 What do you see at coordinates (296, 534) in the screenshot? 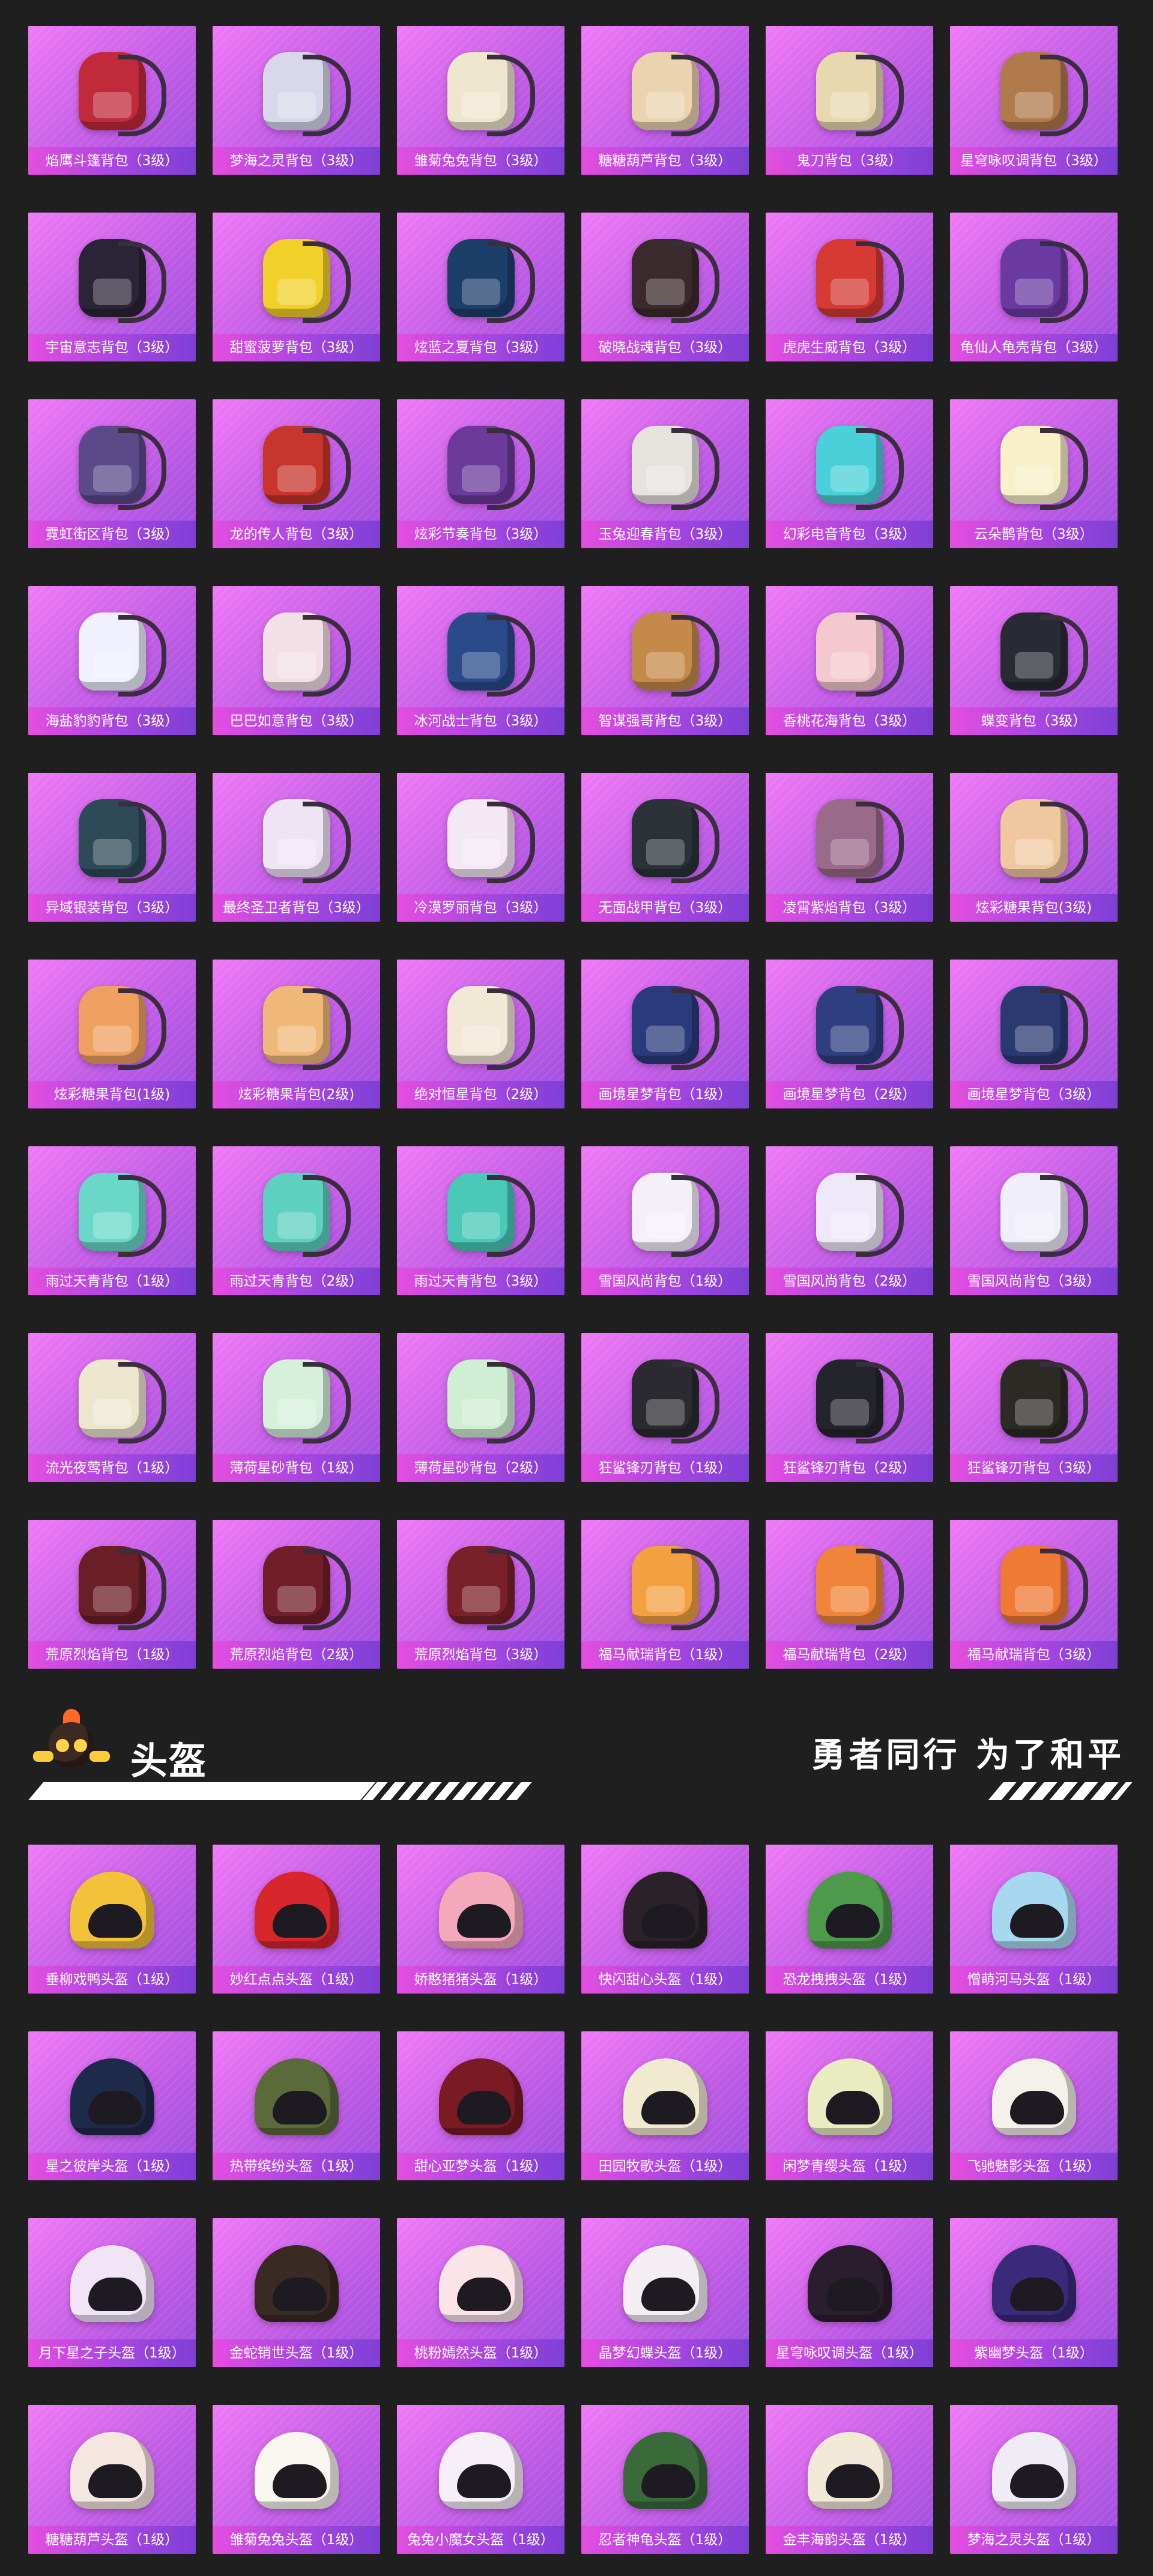
I see `backpack-name: 龙的传人背包（3级）` at bounding box center [296, 534].